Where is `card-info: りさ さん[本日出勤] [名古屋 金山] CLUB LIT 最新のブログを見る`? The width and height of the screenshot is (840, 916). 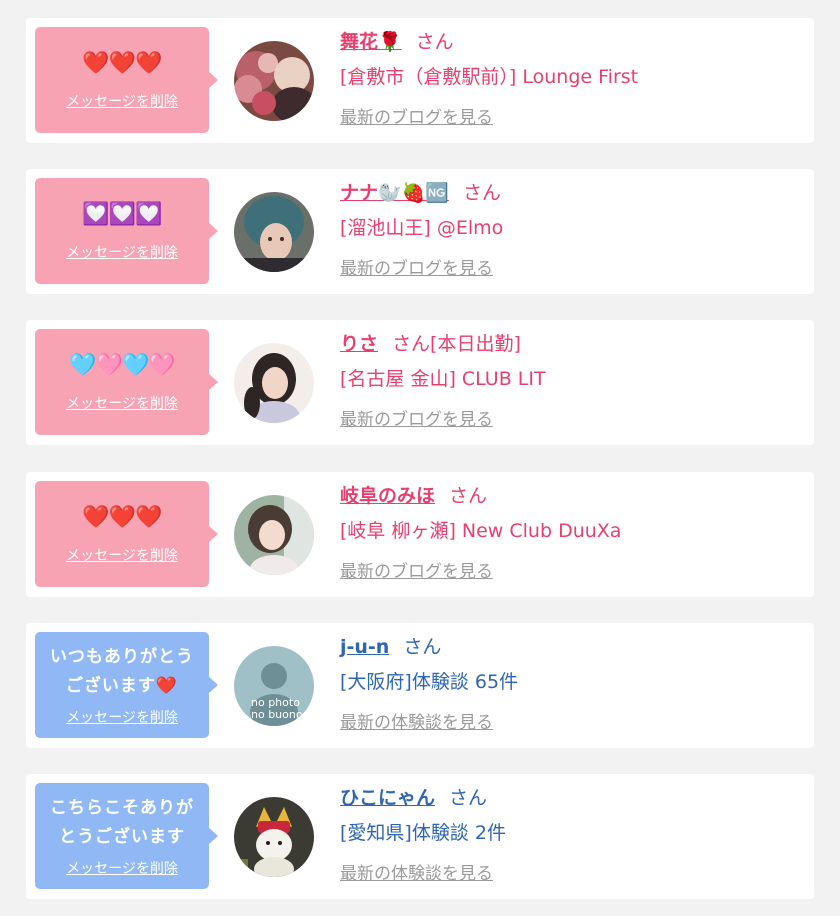
card-info: りさ さん[本日出勤] [名古屋 金山] CLUB LIT 最新のブログを見る is located at coordinates (570, 380).